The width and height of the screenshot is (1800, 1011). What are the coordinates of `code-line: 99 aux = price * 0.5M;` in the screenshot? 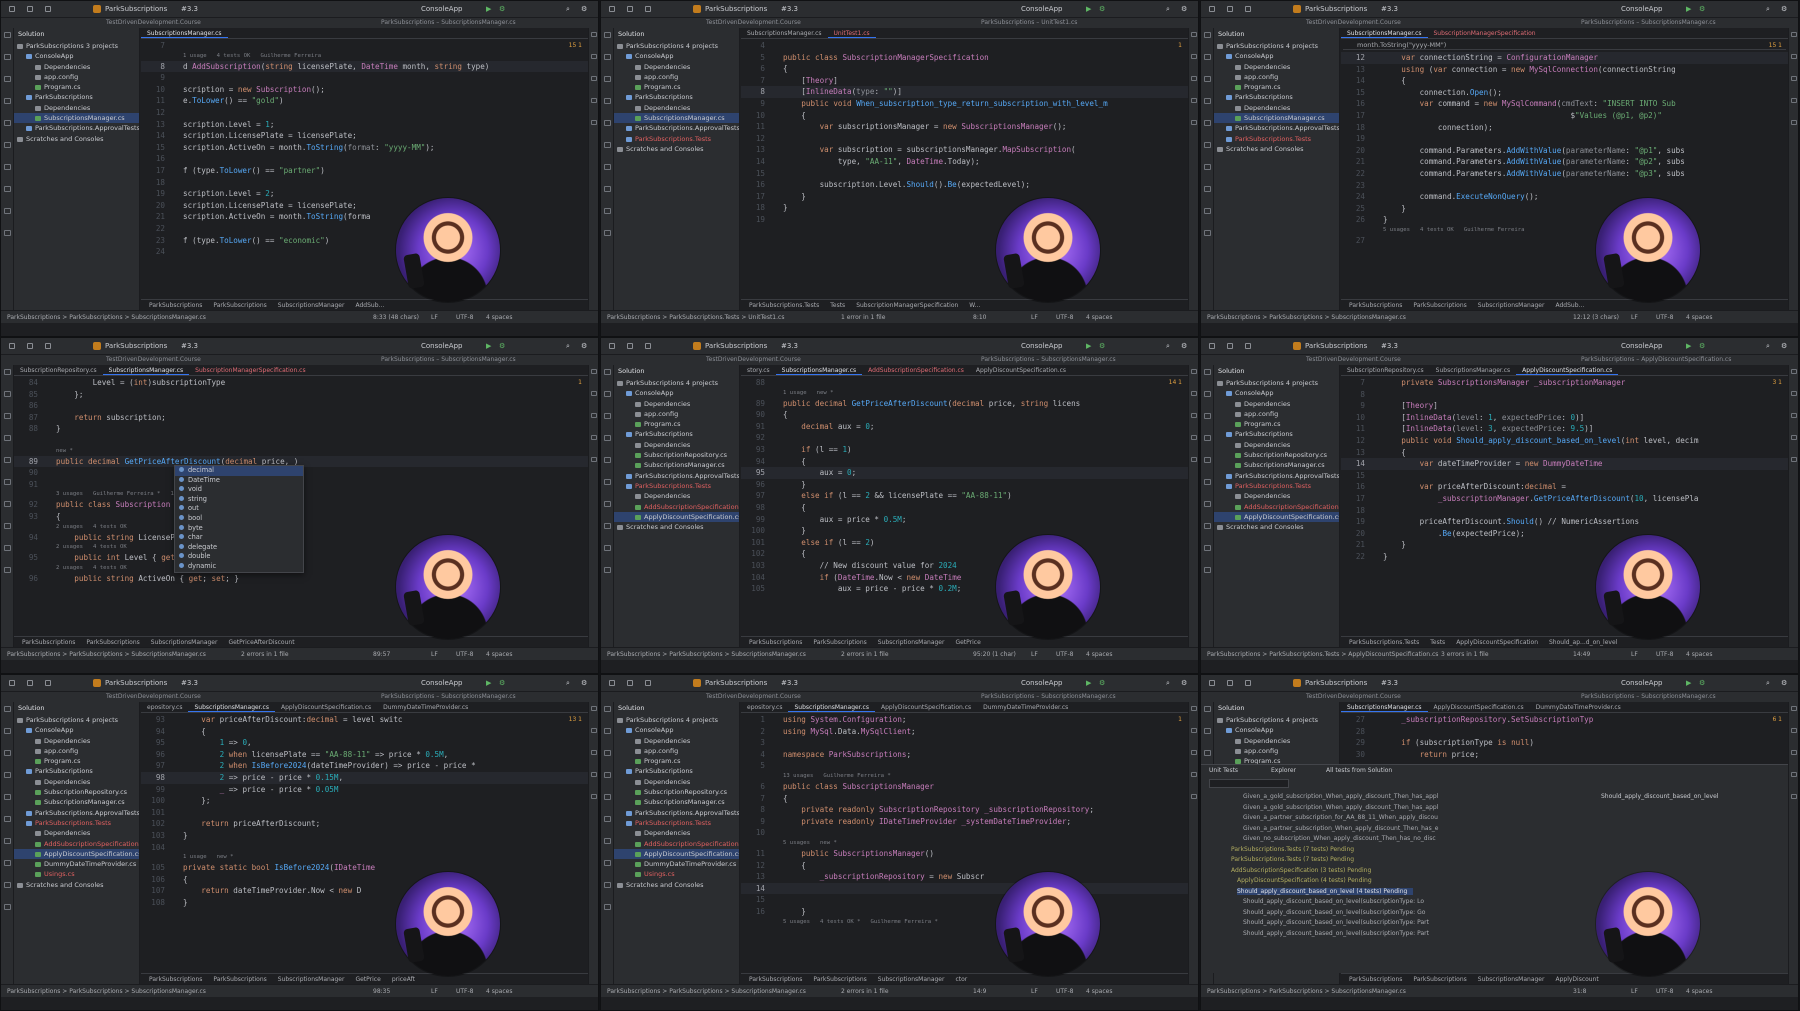 It's located at (964, 520).